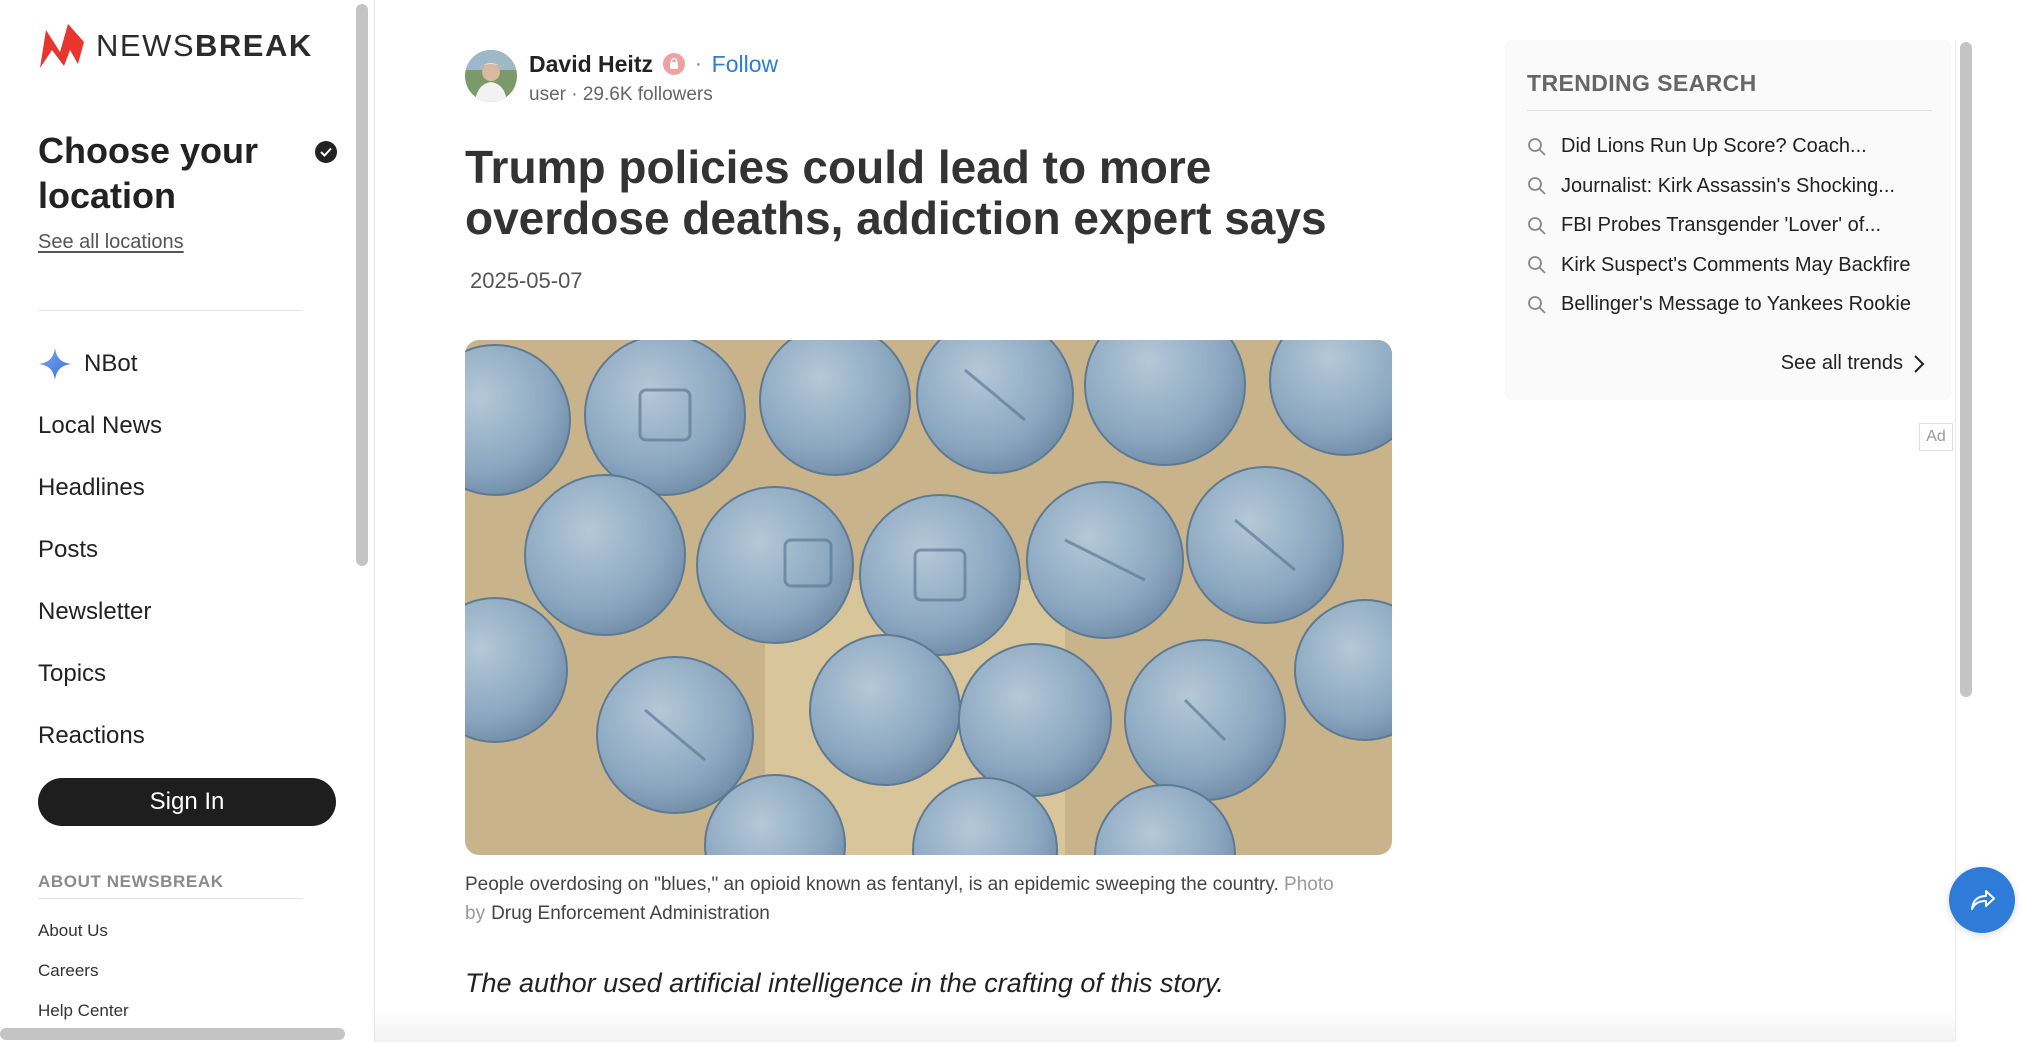  Describe the element at coordinates (362, 285) in the screenshot. I see `sidebar-vertical-scrollbar` at that location.